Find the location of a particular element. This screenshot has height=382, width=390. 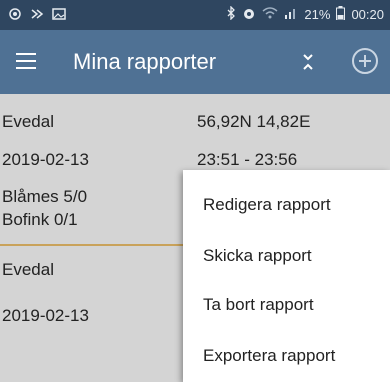

wifi-icon is located at coordinates (270, 15).